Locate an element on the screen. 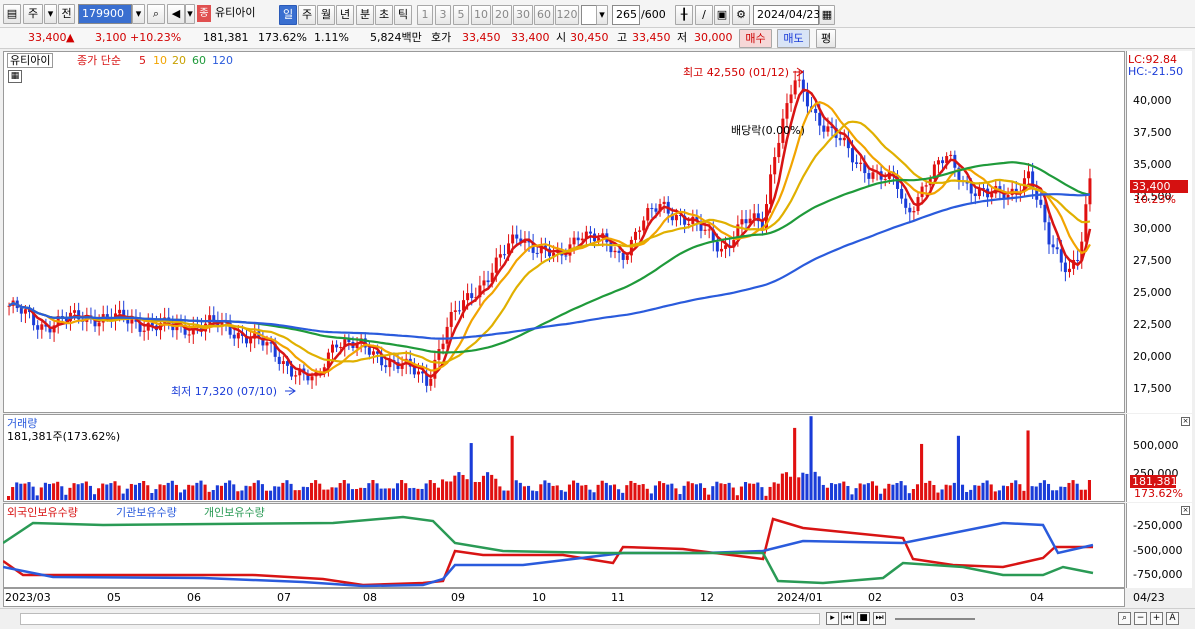 The height and width of the screenshot is (629, 1195). code-dropdown-icon: ▾ is located at coordinates (138, 14).